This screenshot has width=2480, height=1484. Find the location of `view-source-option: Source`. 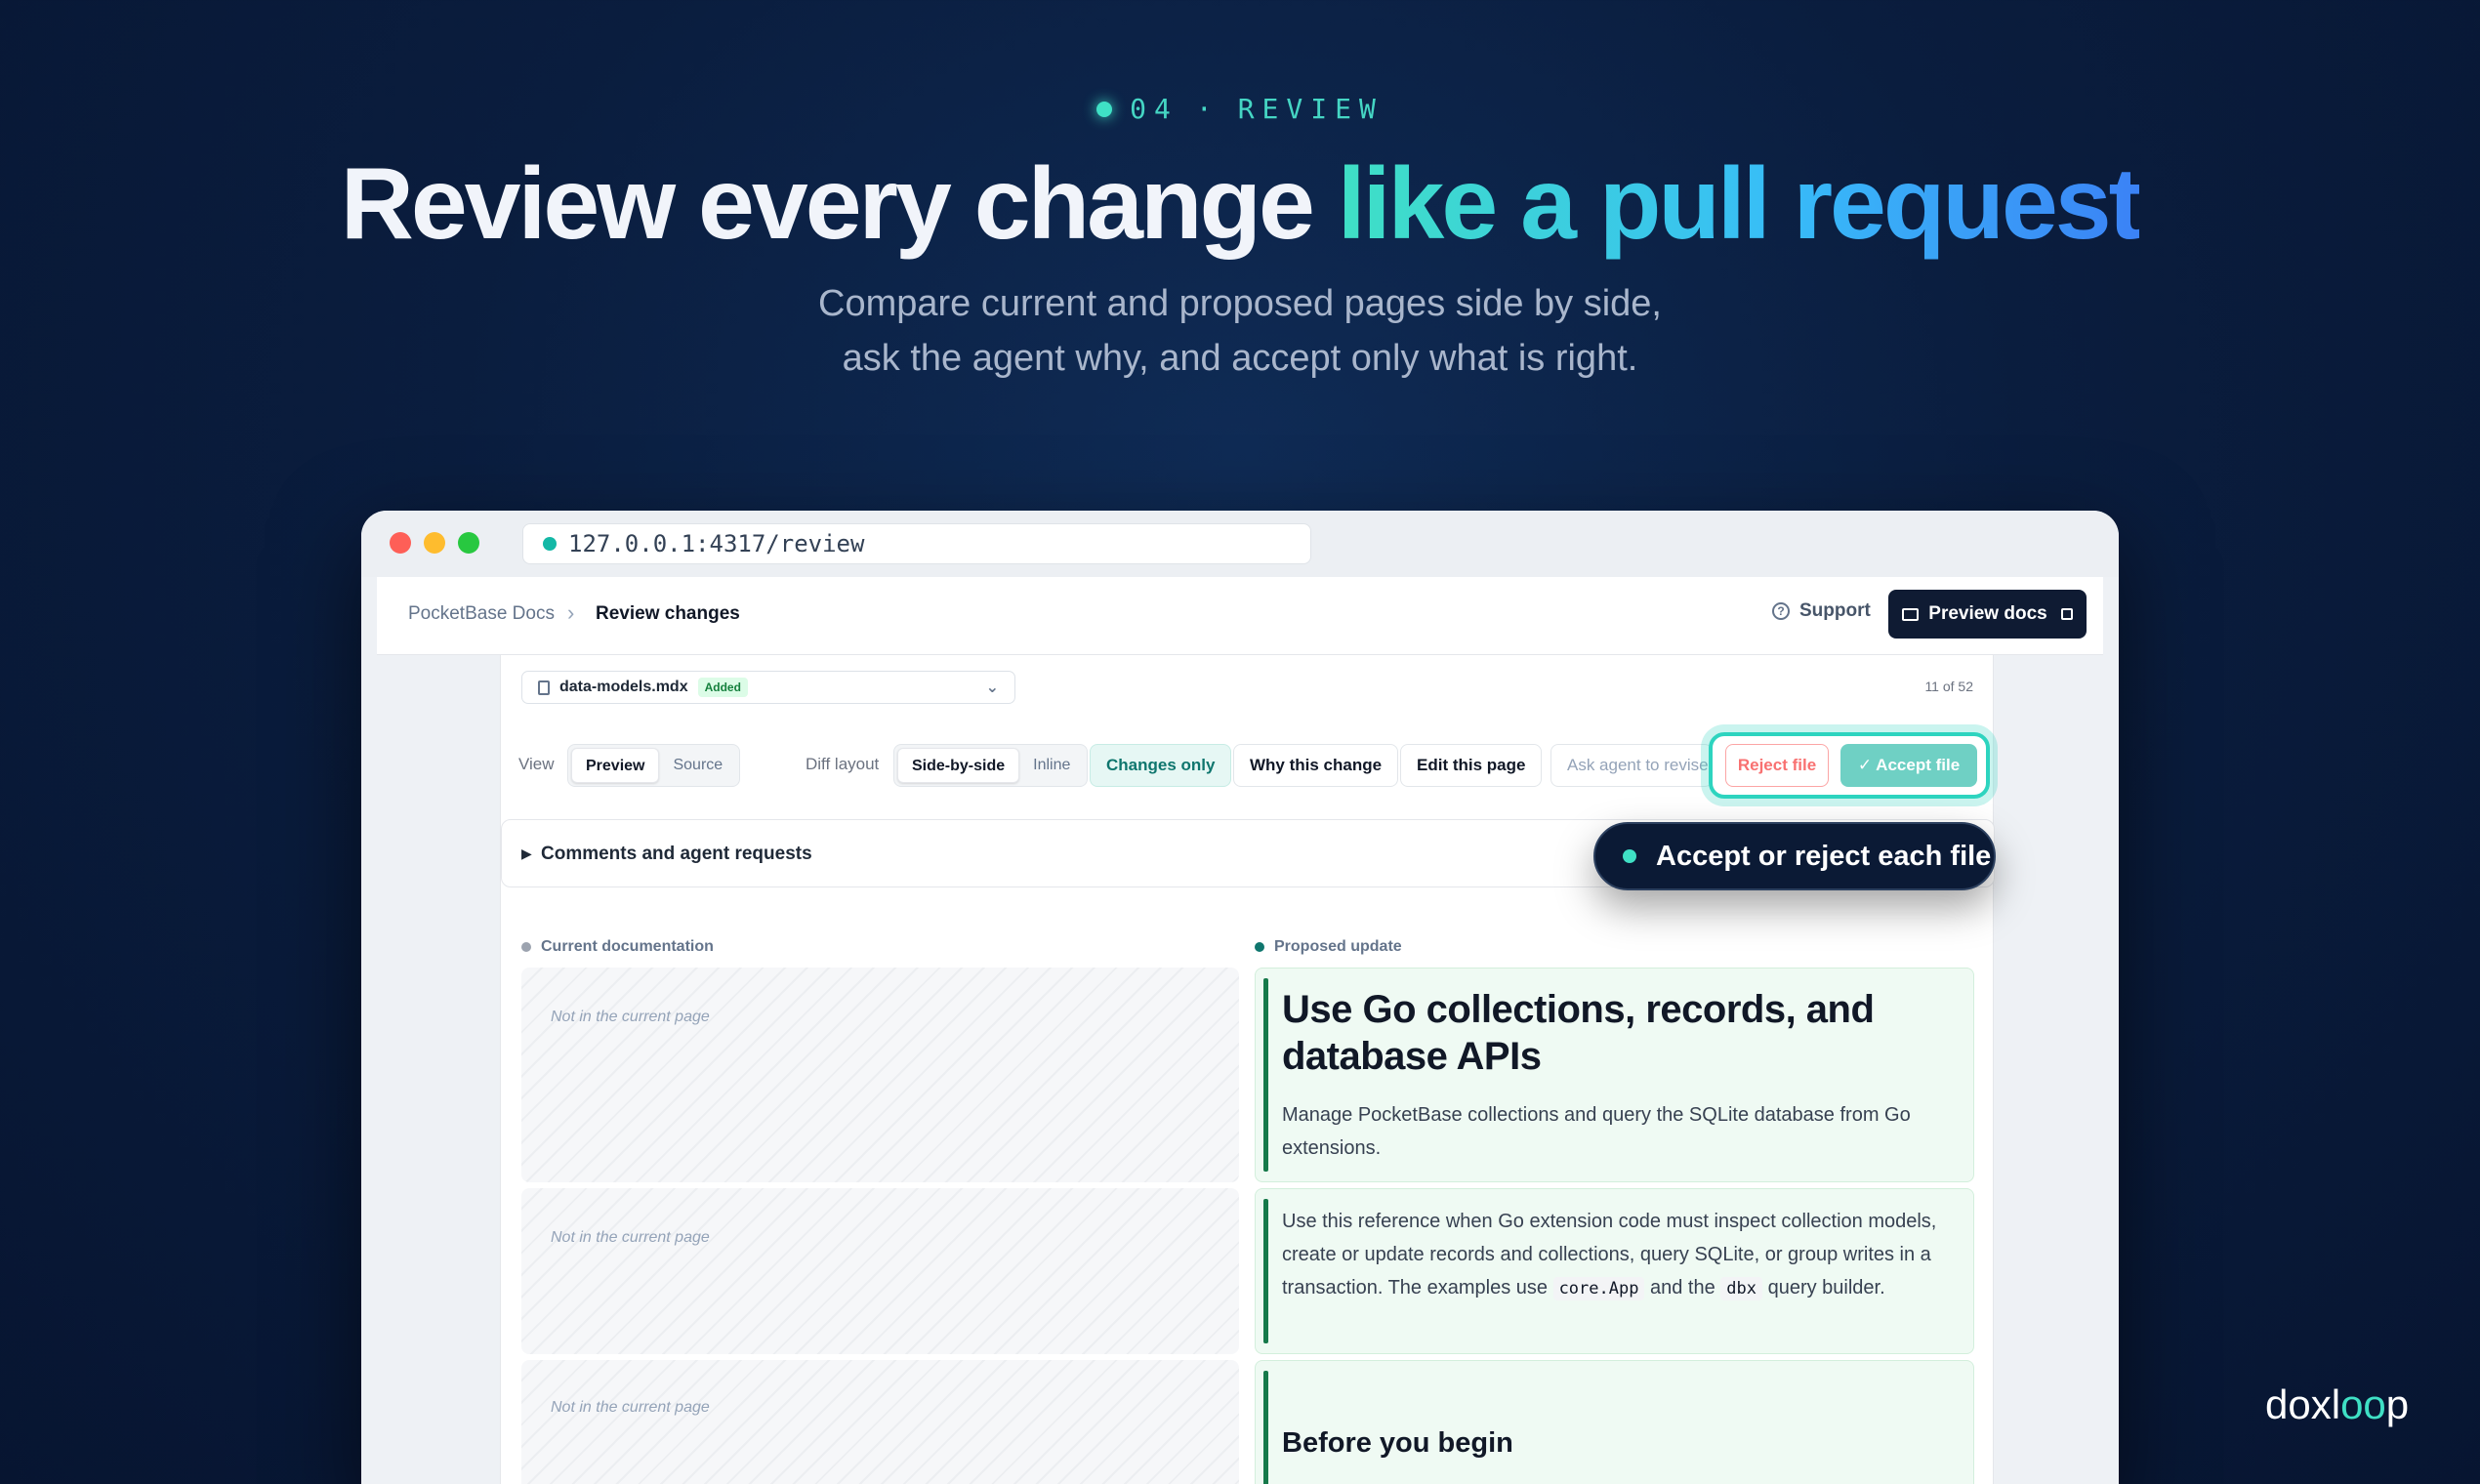

view-source-option: Source is located at coordinates (697, 766).